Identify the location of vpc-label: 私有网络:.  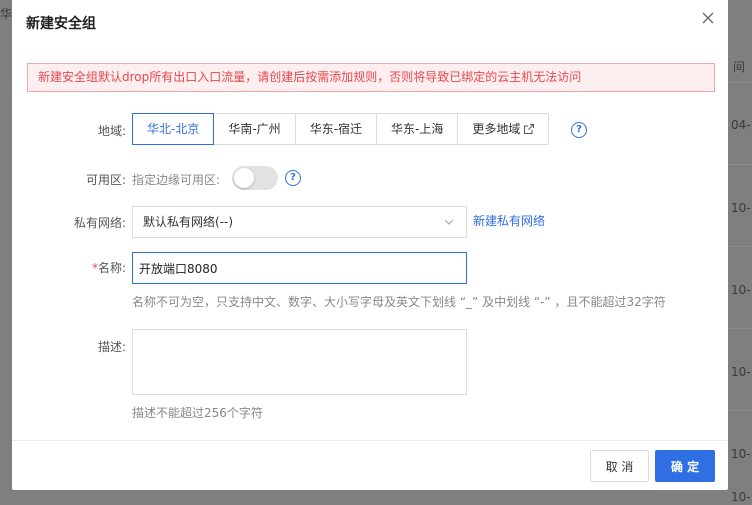
(99, 223).